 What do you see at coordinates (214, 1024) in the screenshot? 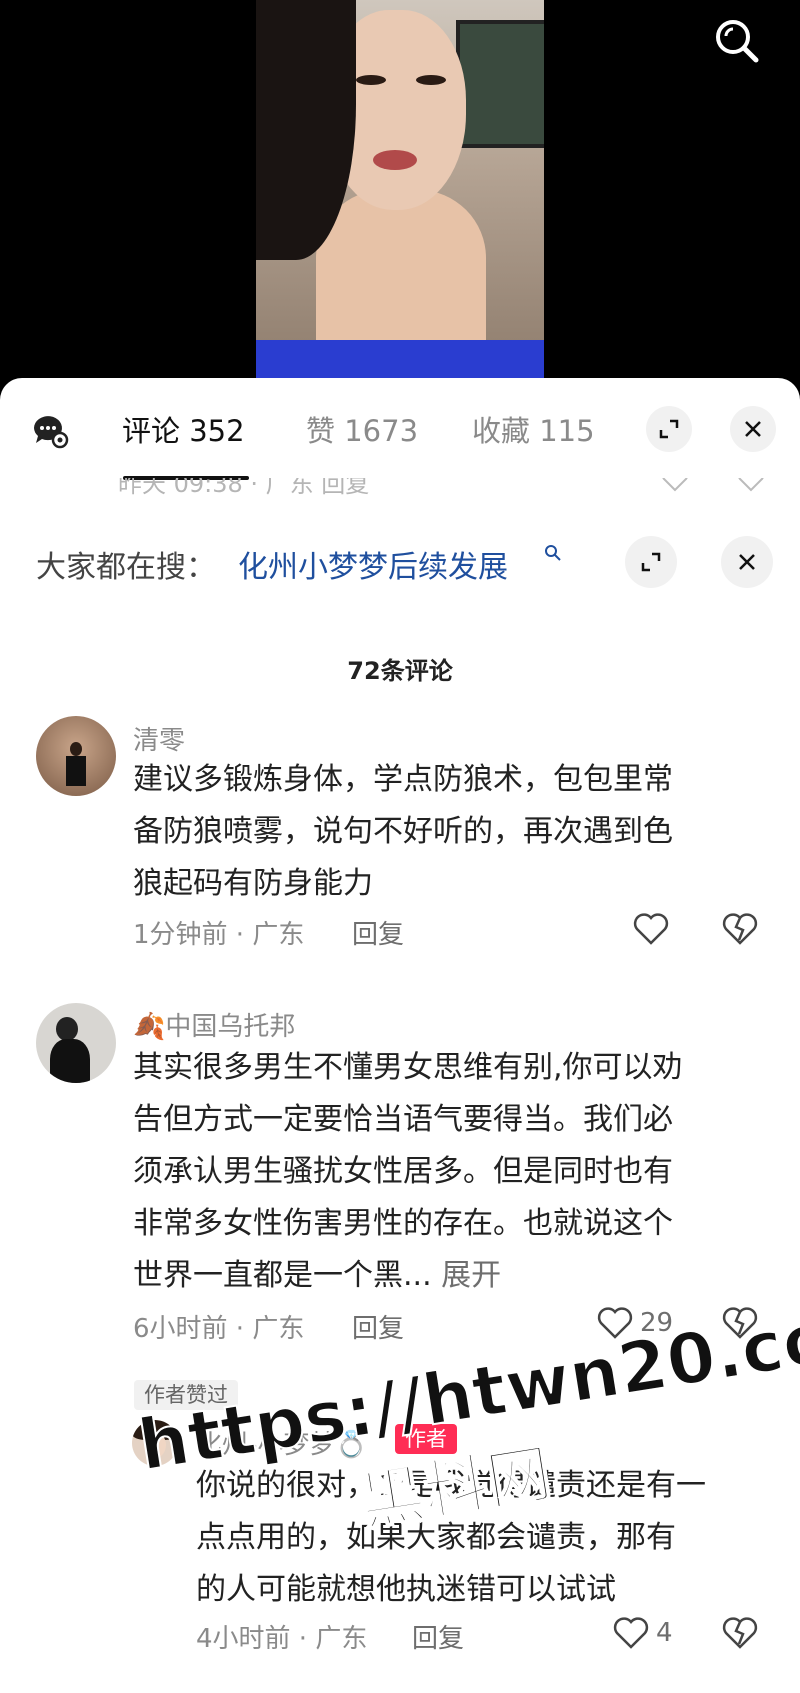
I see `comment-author-name: 🍂中国乌托邦` at bounding box center [214, 1024].